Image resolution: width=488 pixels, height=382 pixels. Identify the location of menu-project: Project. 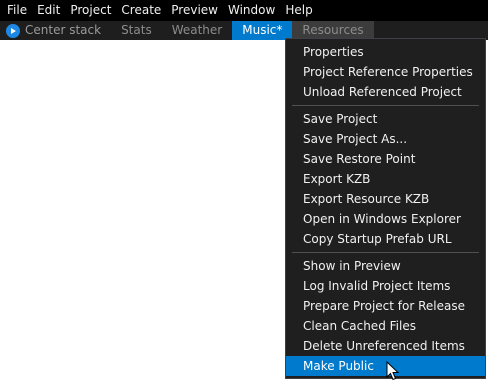
(90, 10).